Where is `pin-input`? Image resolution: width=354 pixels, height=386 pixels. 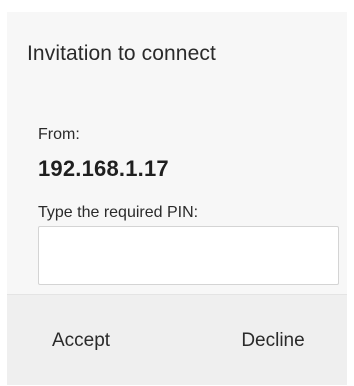
pin-input is located at coordinates (188, 255).